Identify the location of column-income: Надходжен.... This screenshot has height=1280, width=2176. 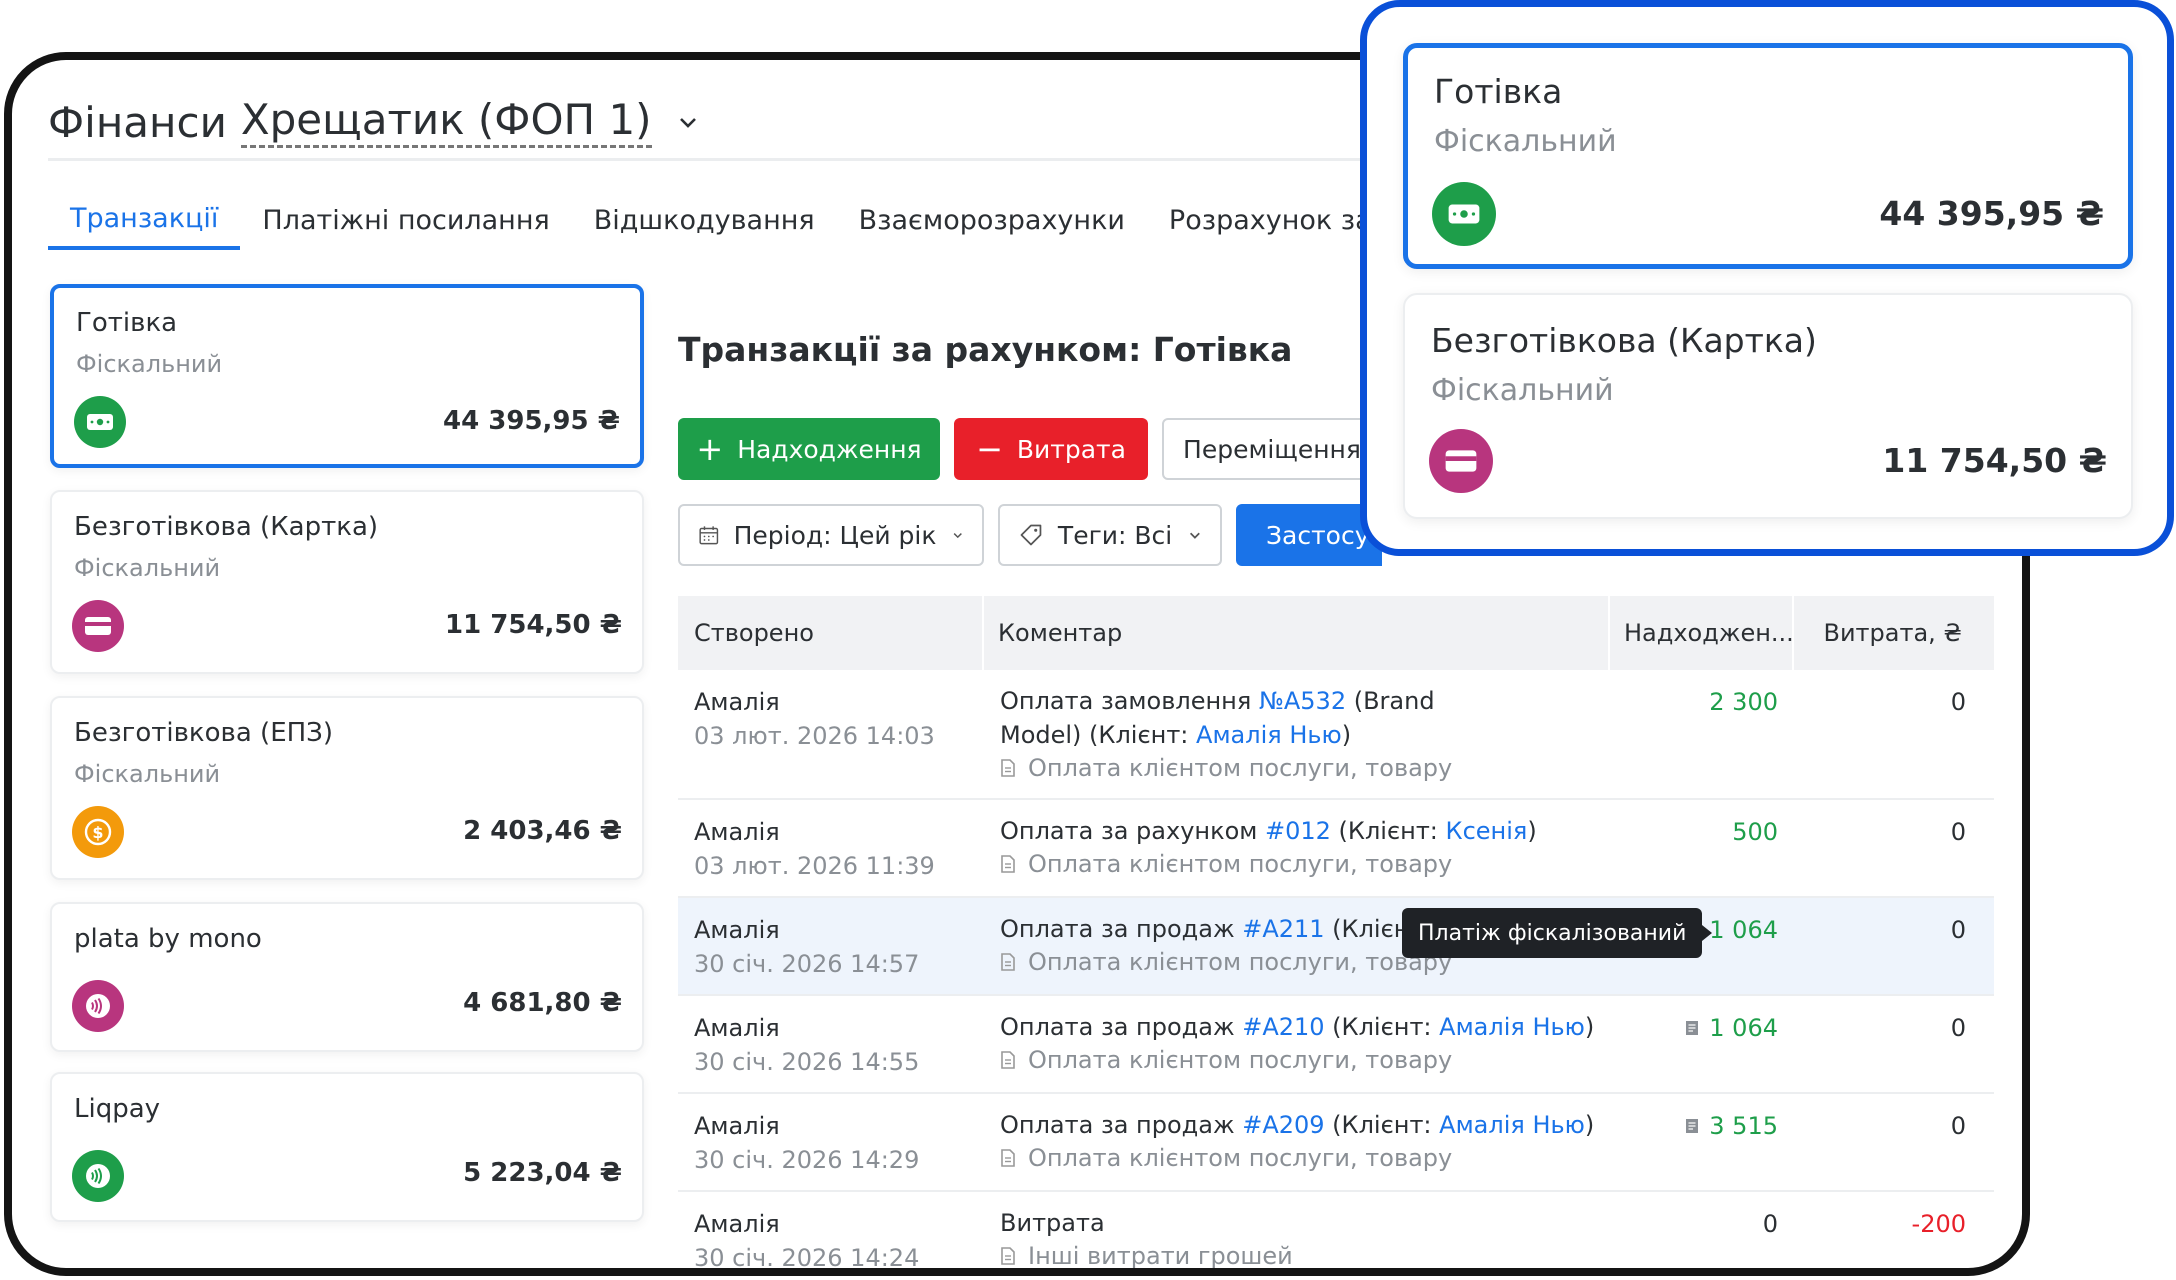
(1701, 633).